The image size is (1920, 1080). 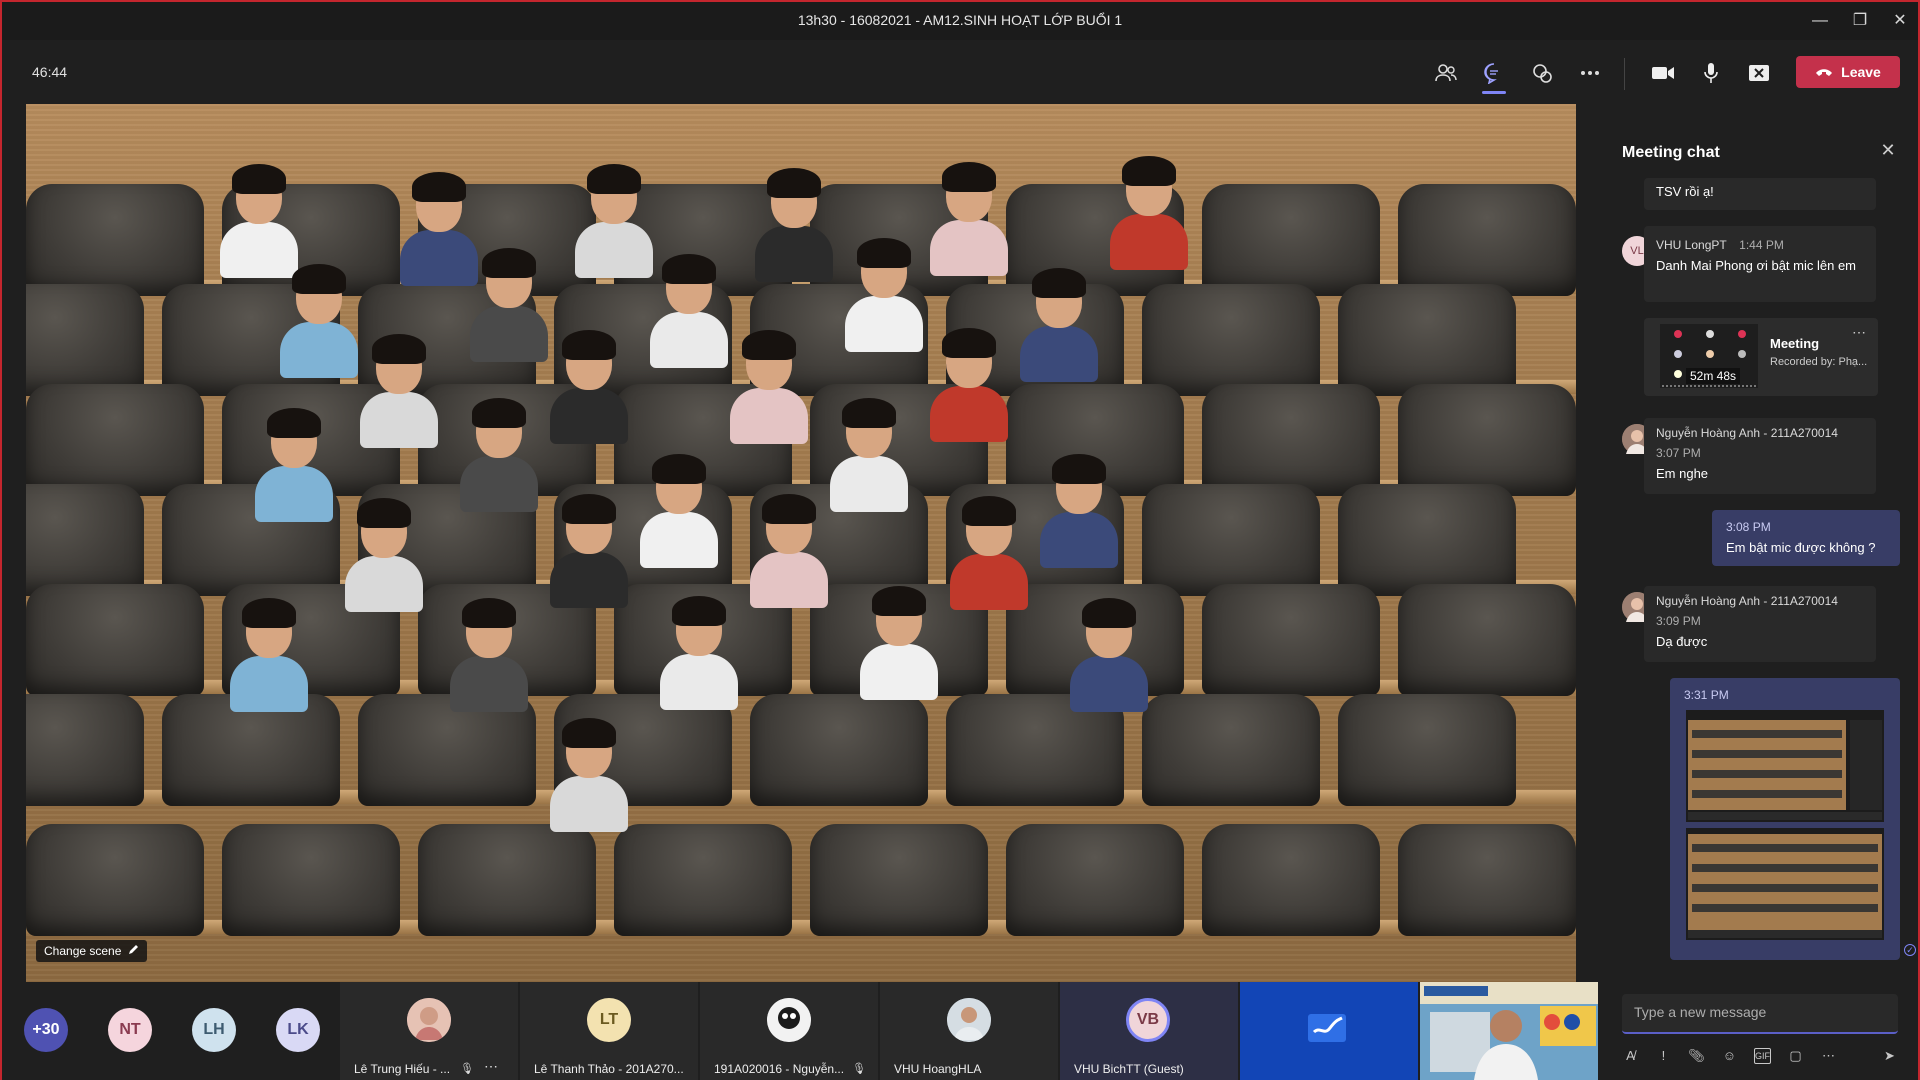 I want to click on participant-avatar-nt: NT, so click(x=130, y=1030).